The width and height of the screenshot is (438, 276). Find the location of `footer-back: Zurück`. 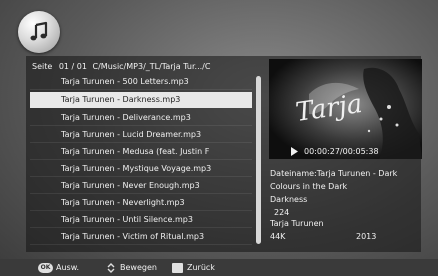

footer-back: Zurück is located at coordinates (193, 267).